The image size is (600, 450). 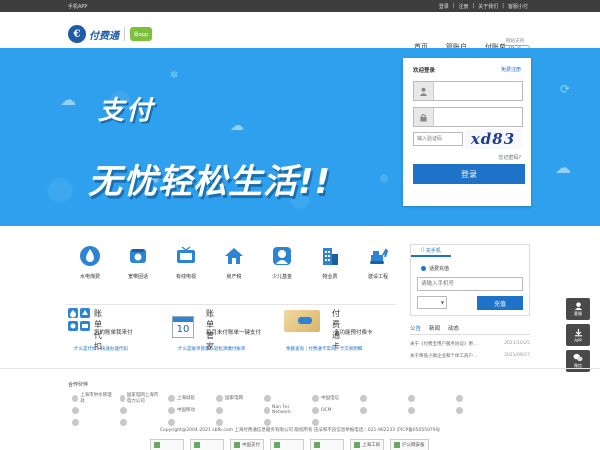 What do you see at coordinates (409, 444) in the screenshot?
I see `certification-badge: 沪公网安备` at bounding box center [409, 444].